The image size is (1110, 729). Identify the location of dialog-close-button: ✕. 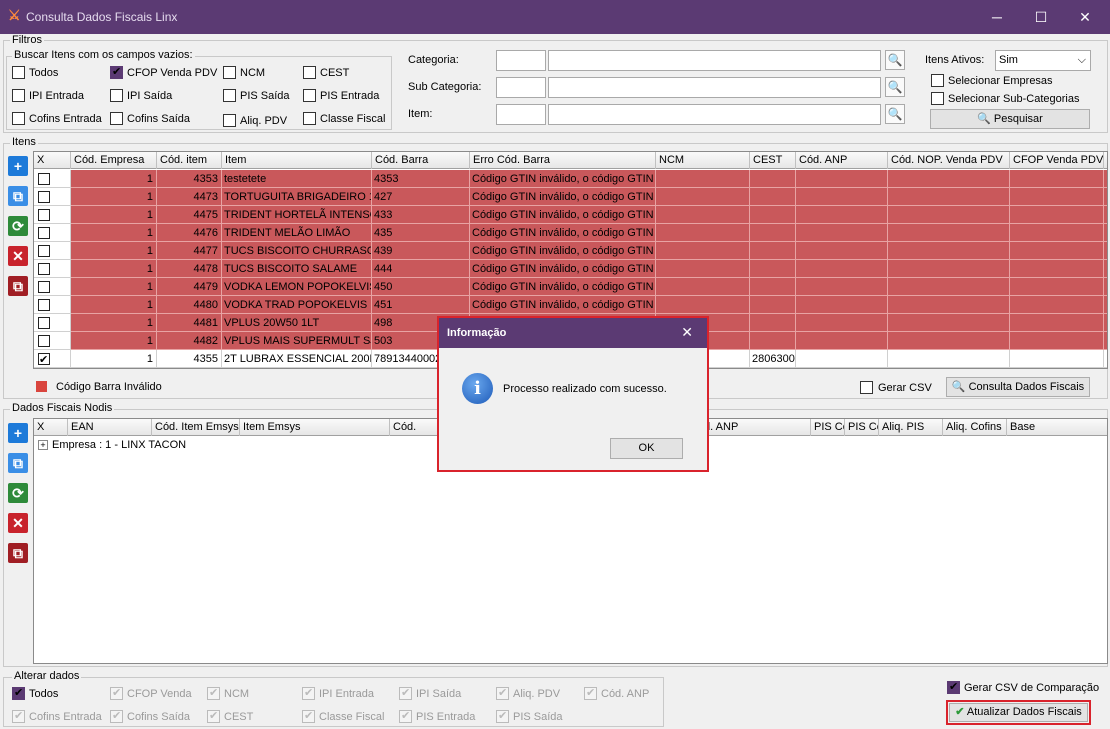
(687, 332).